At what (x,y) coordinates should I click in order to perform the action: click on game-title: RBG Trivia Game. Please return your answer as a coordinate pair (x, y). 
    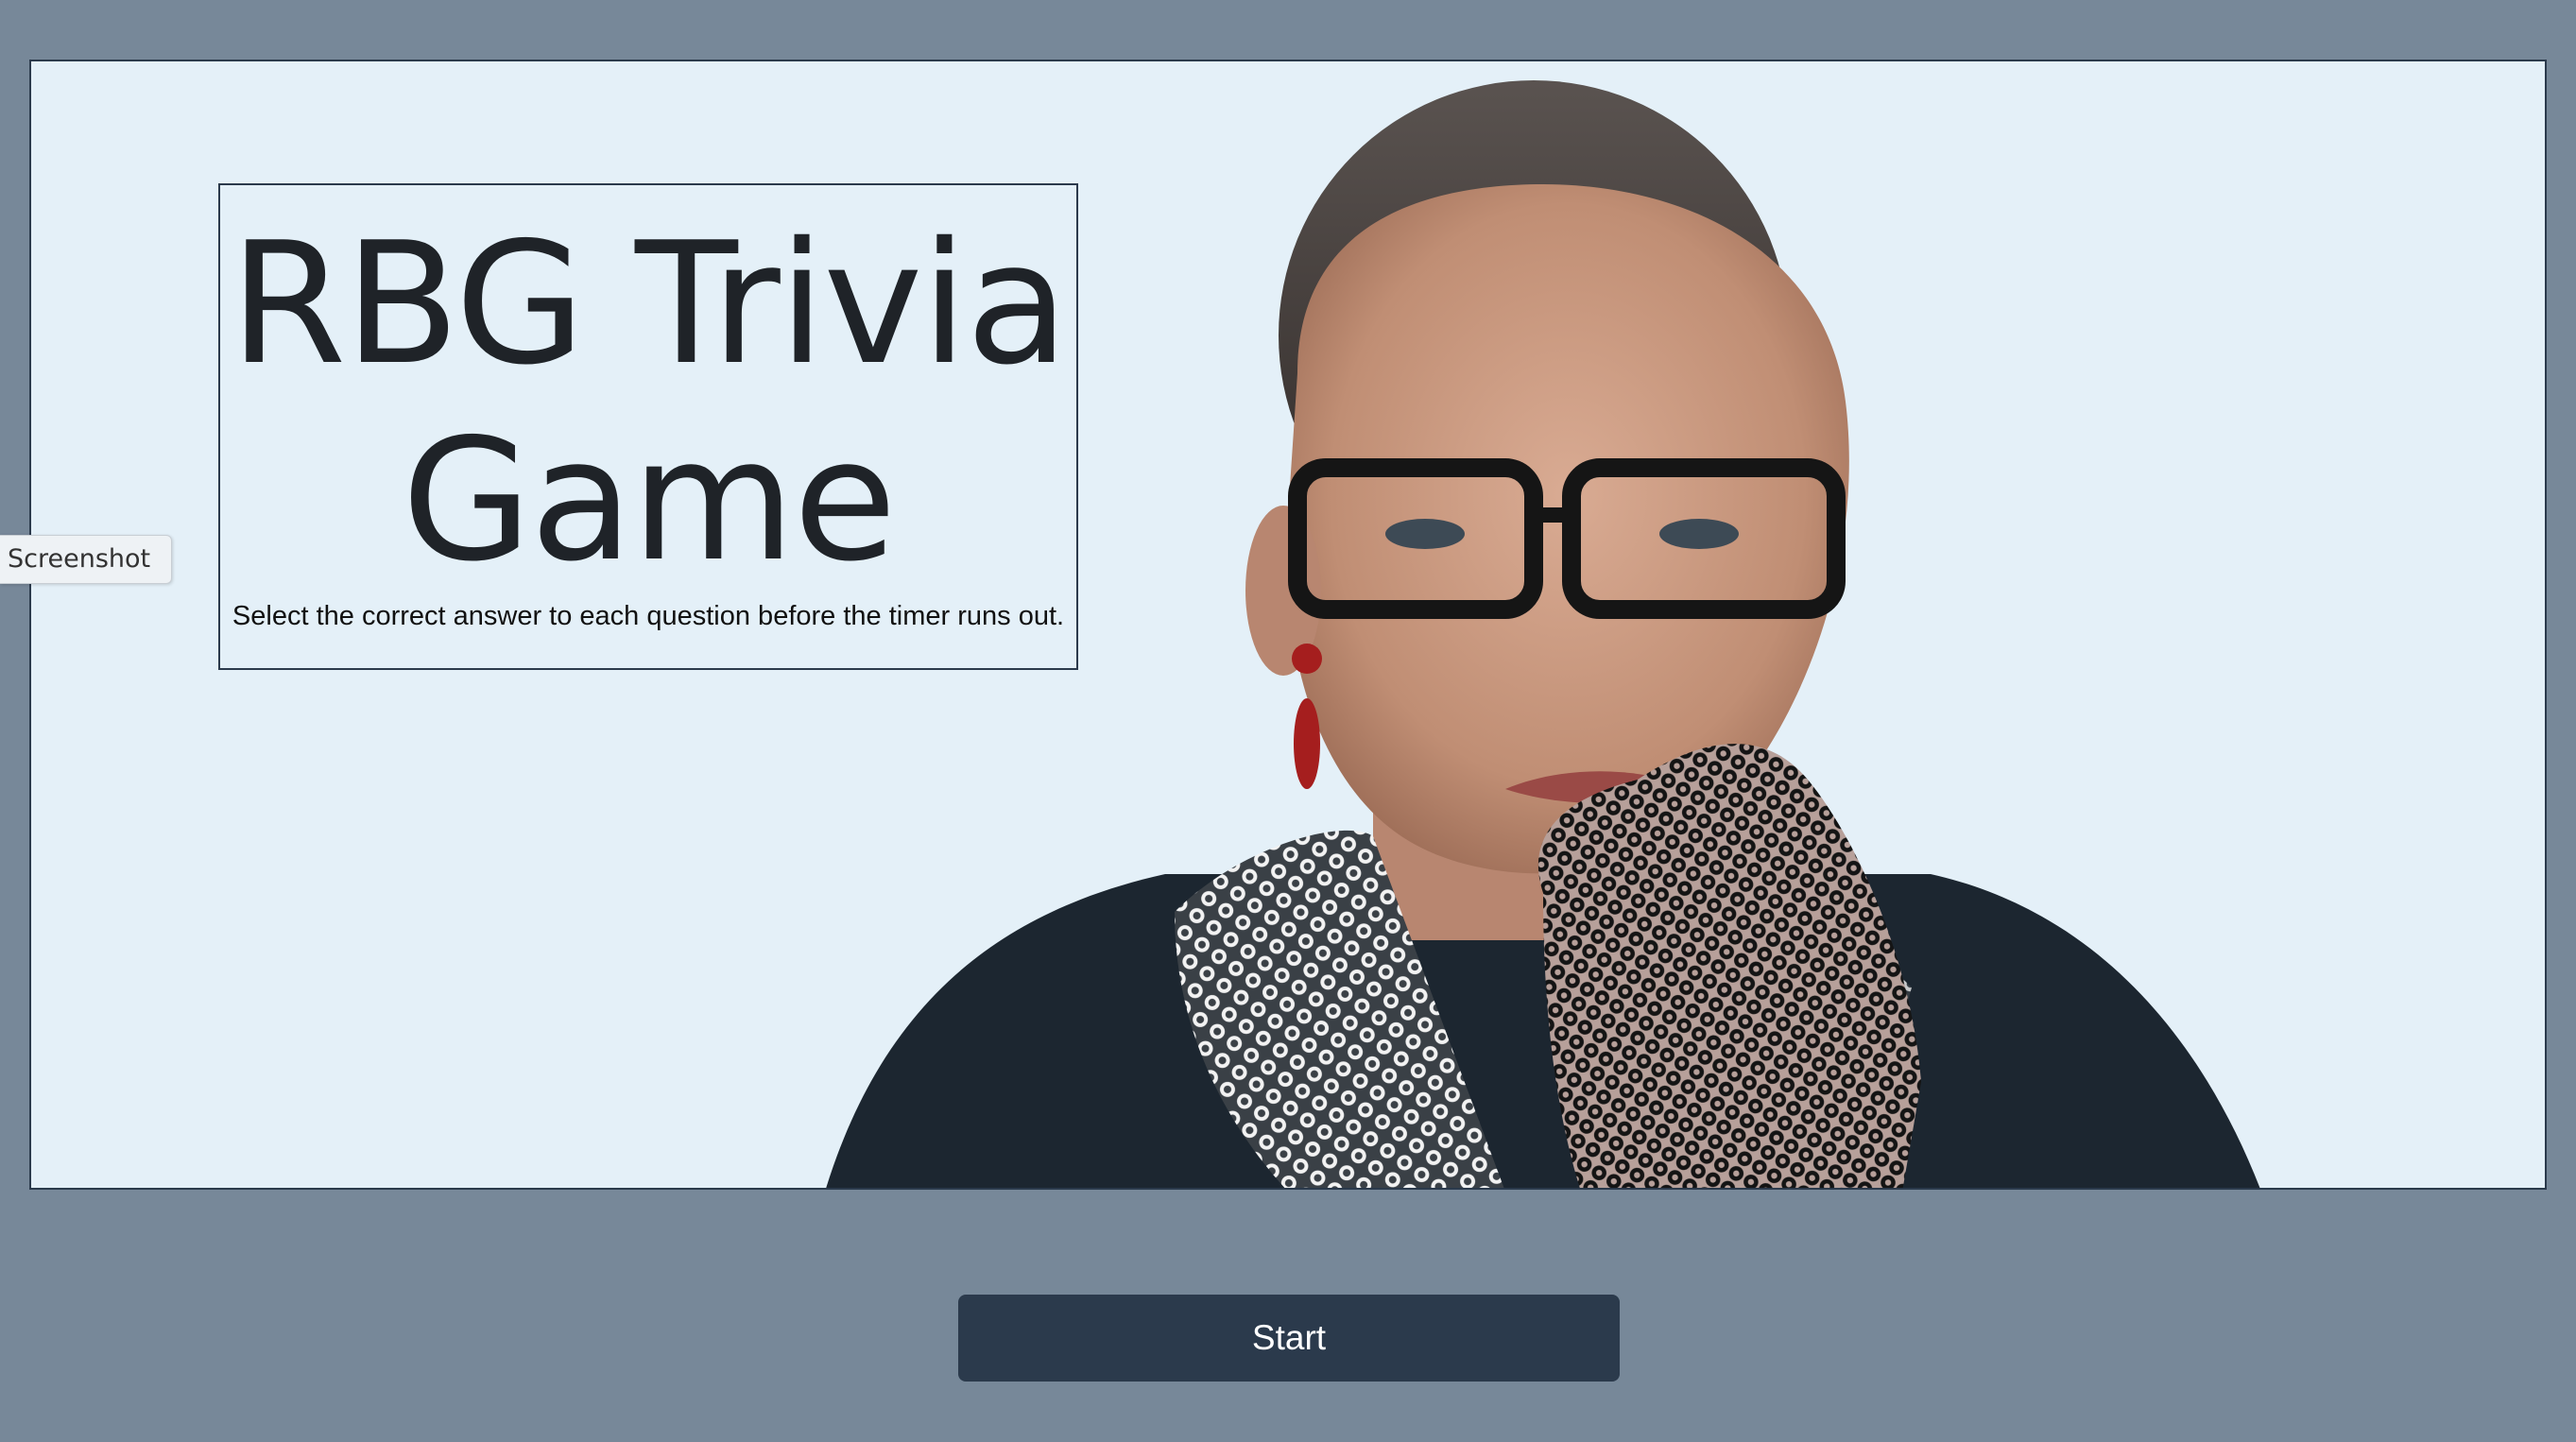
    Looking at the image, I should click on (649, 402).